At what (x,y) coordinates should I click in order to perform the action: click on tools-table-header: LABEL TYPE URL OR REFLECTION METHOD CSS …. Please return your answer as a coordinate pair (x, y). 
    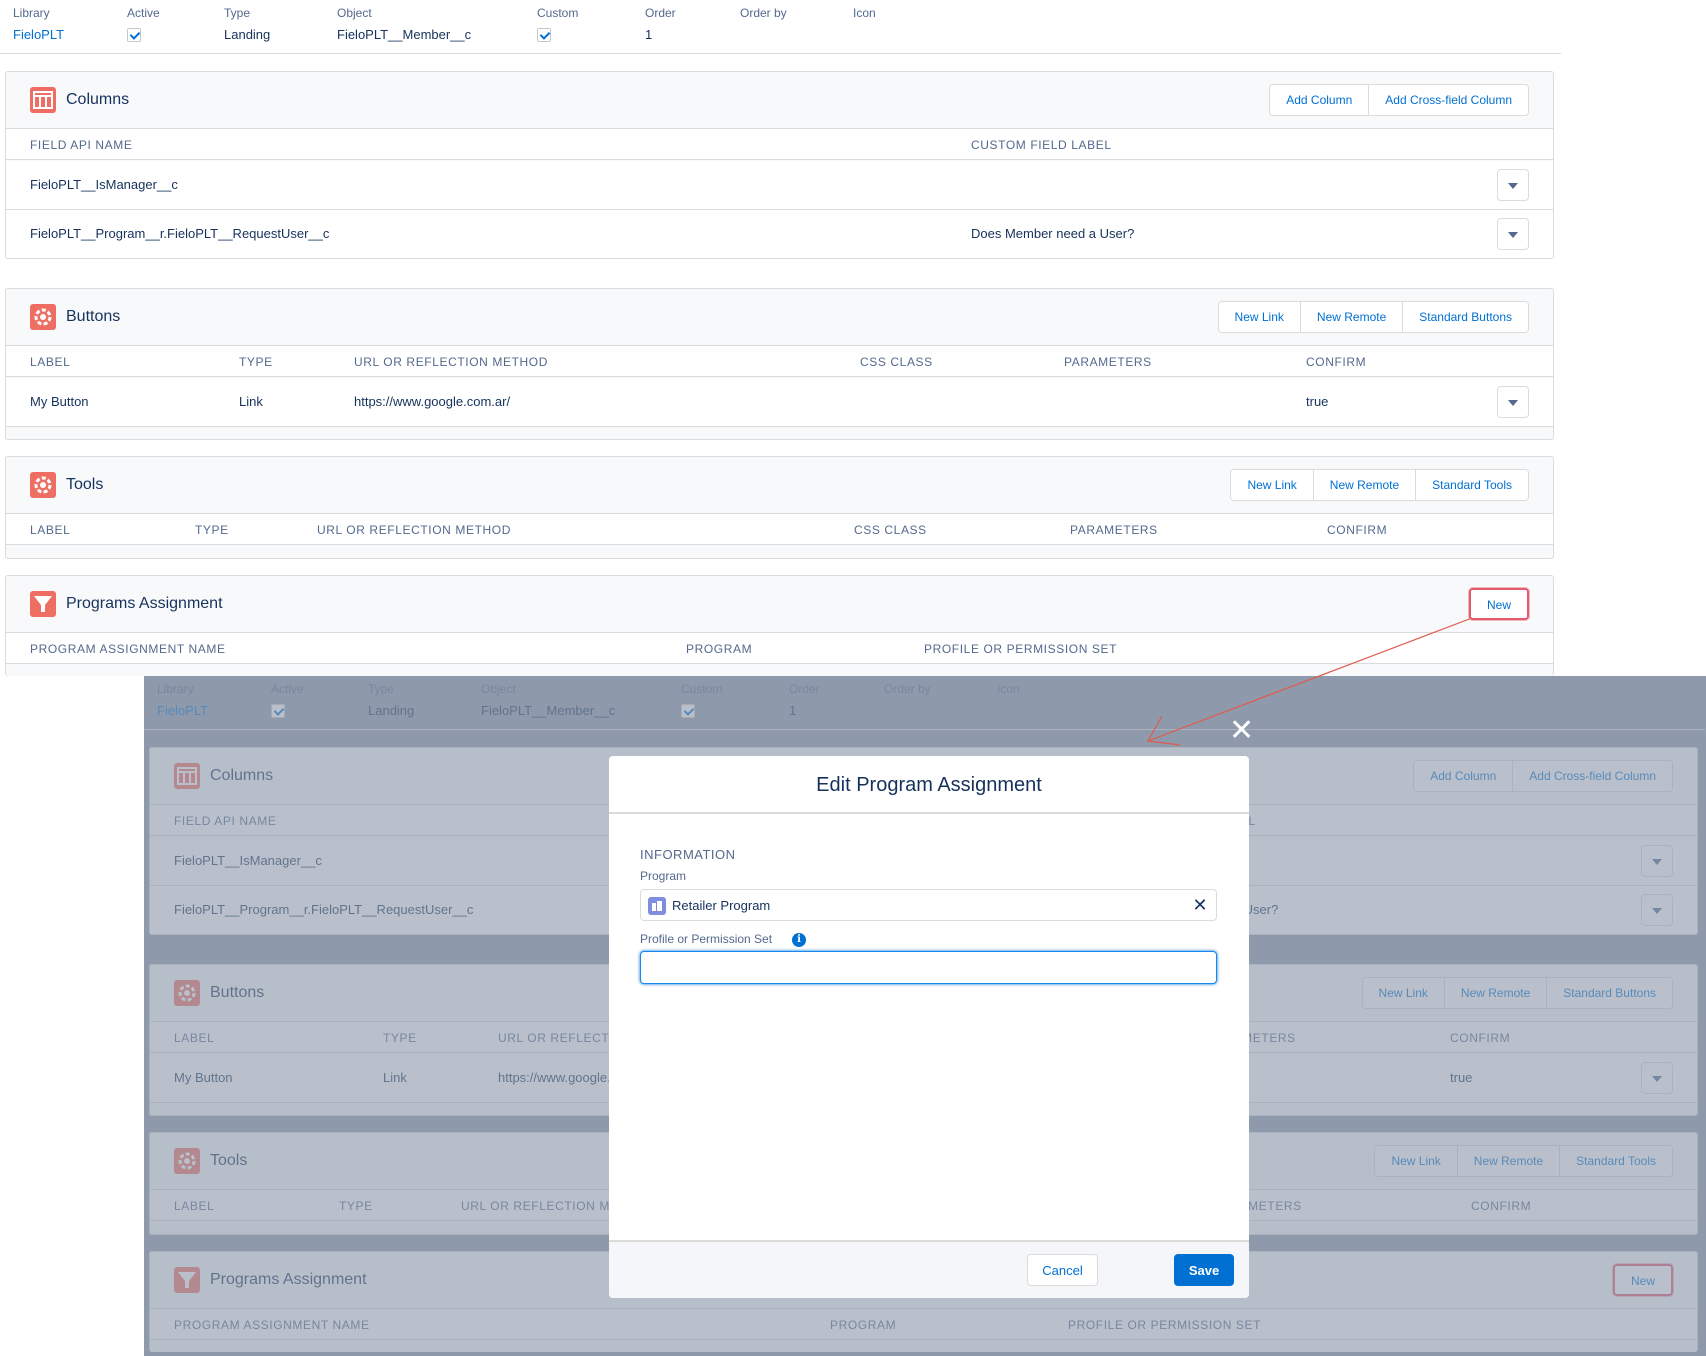
    Looking at the image, I should click on (779, 529).